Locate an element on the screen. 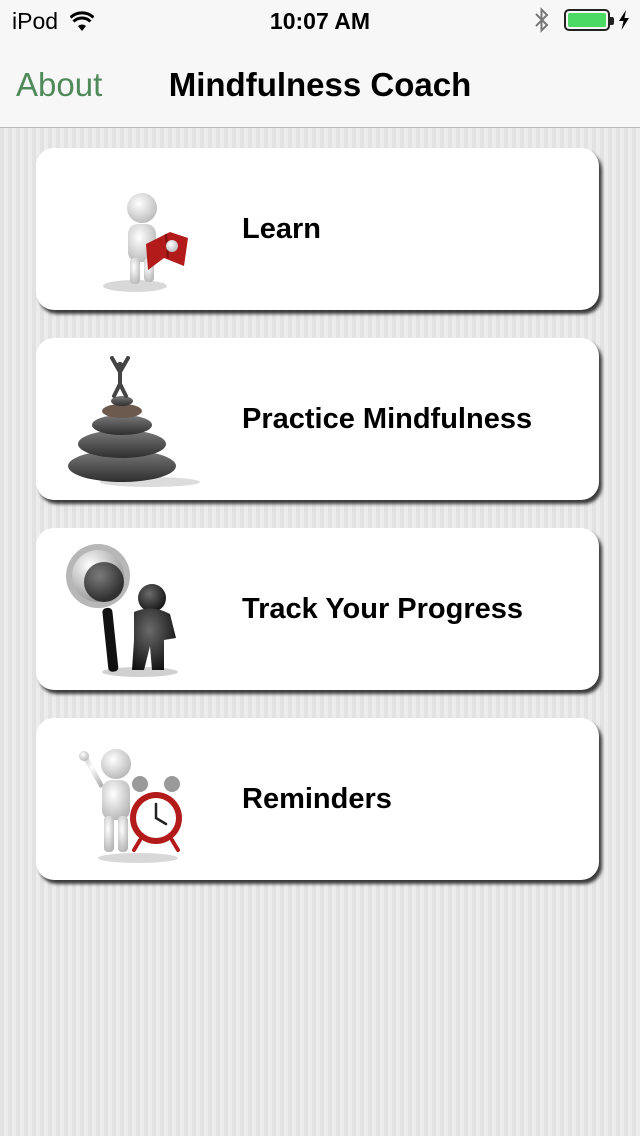  battery-icon is located at coordinates (589, 20).